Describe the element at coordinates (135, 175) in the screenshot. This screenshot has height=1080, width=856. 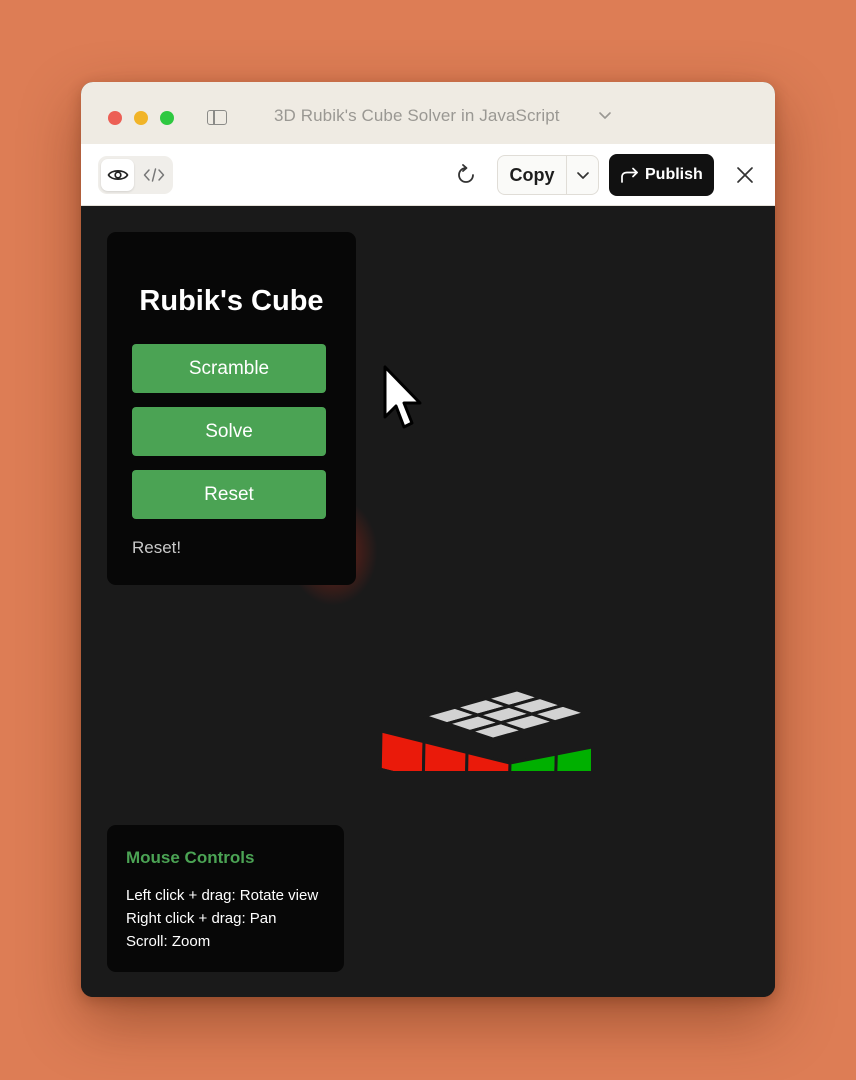
I see `view-mode-toggle` at that location.